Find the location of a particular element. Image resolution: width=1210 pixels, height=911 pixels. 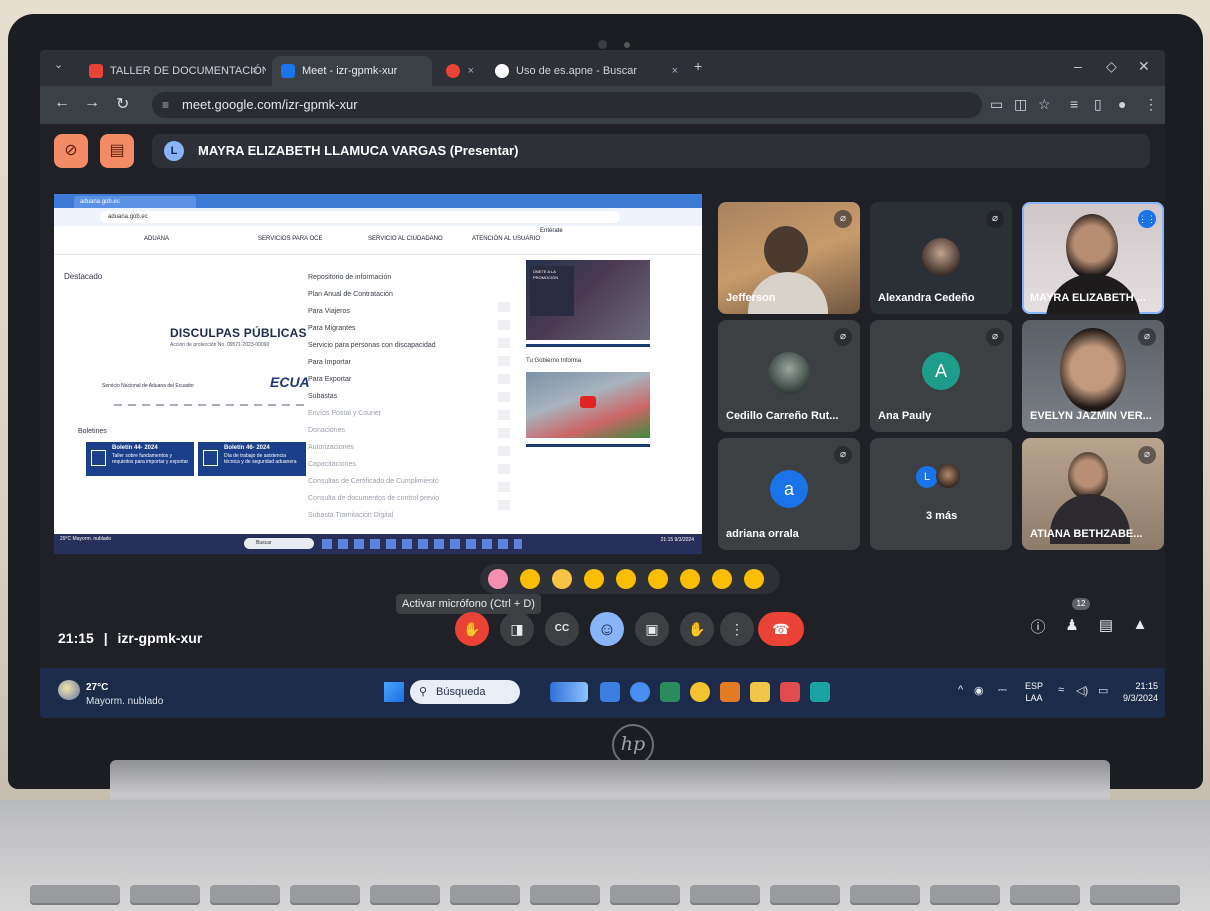

tab-search-icon: ⌄ is located at coordinates (58, 64).